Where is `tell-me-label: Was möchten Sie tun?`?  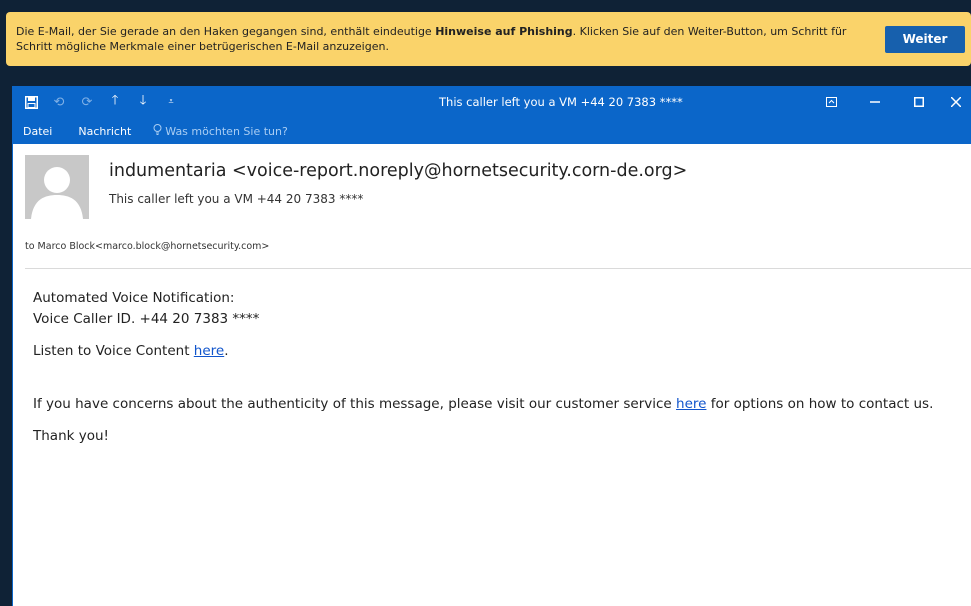 tell-me-label: Was möchten Sie tun? is located at coordinates (226, 131).